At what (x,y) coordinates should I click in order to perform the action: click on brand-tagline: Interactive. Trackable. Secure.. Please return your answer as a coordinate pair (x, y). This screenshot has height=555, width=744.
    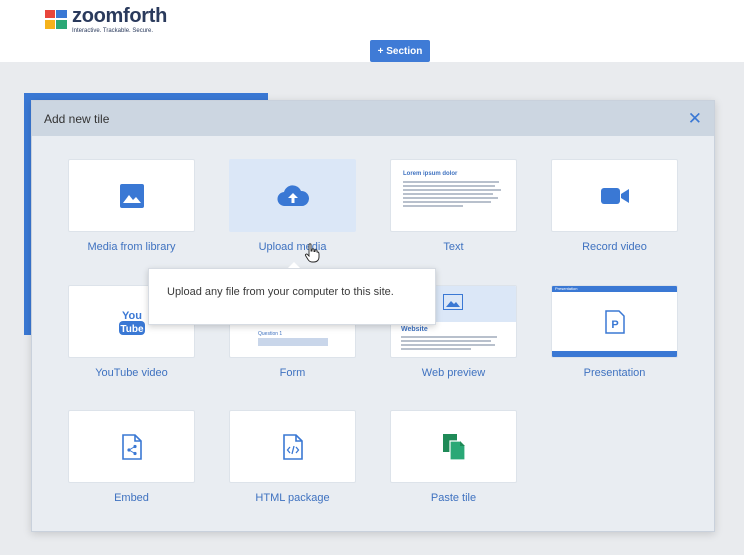
    Looking at the image, I should click on (113, 31).